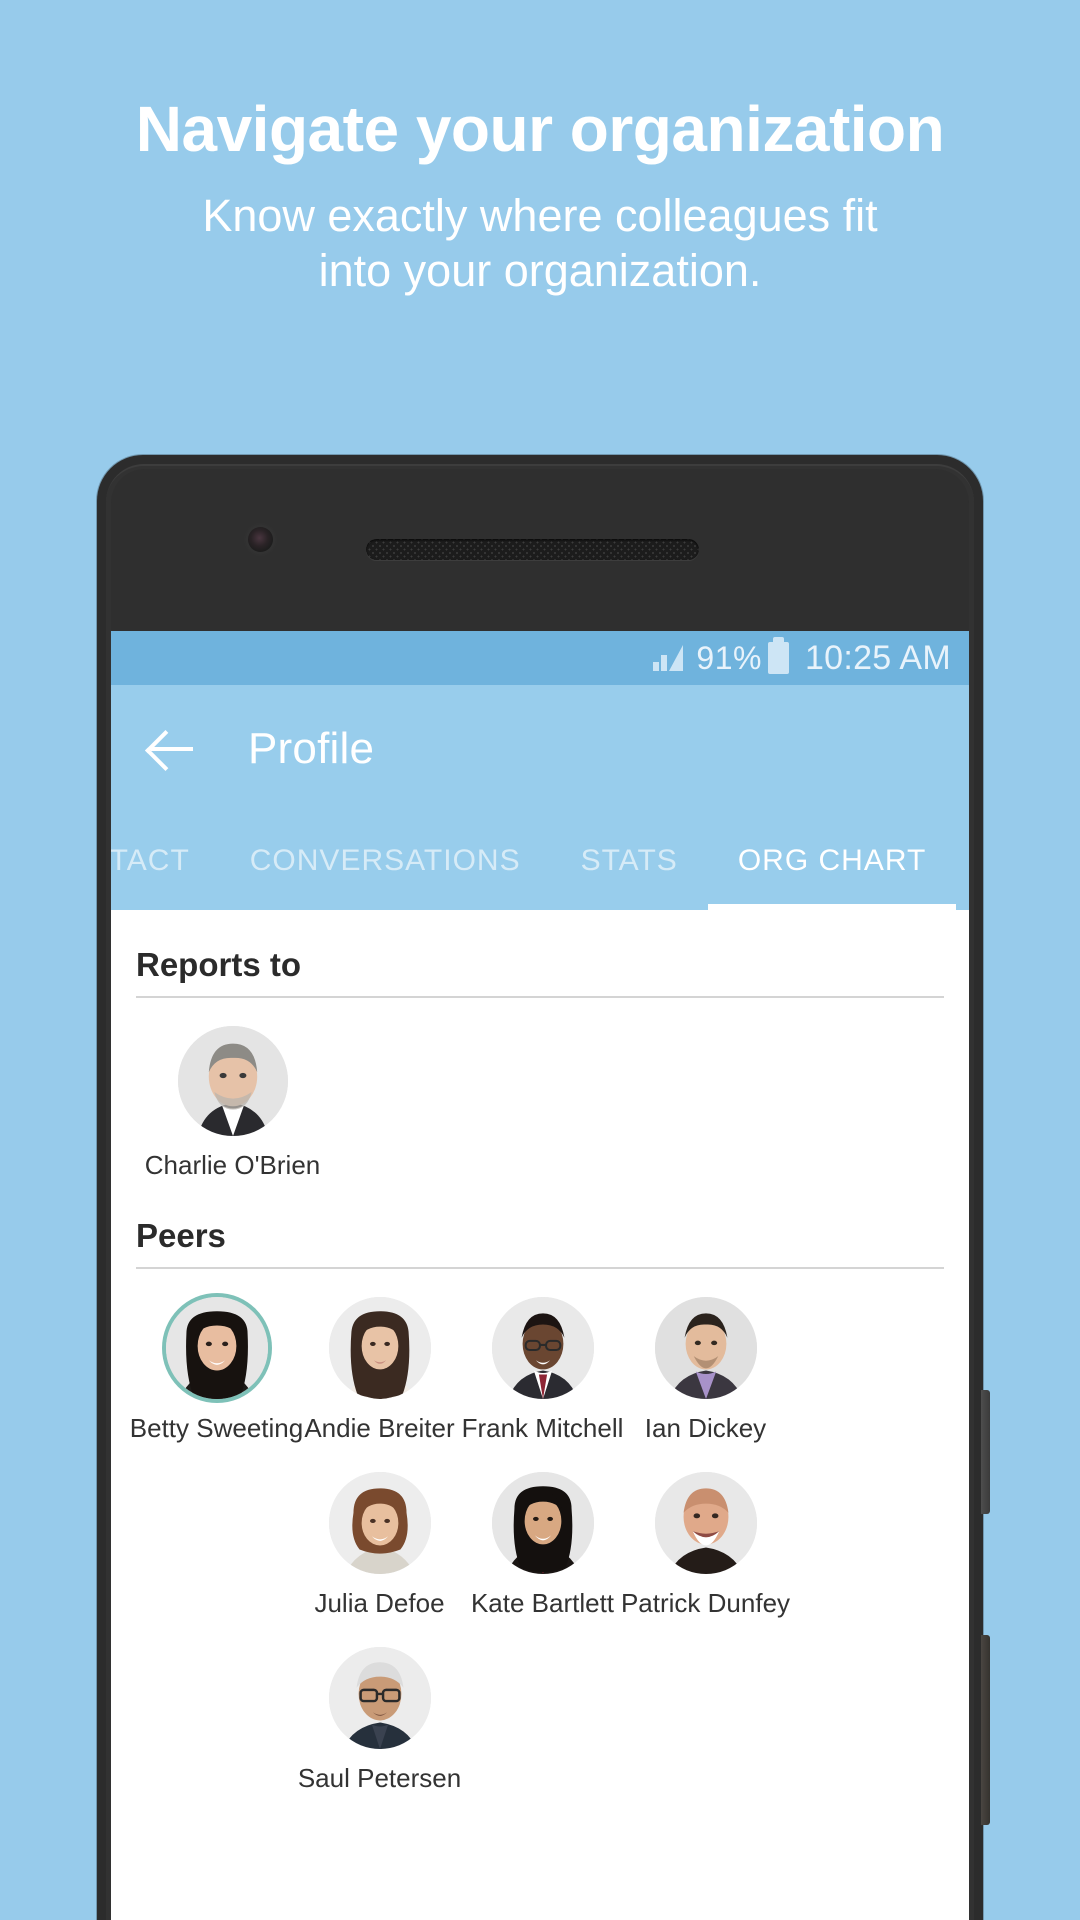 This screenshot has height=1920, width=1080. Describe the element at coordinates (540, 216) in the screenshot. I see `promo-subtitle-line-1: Know exactly where colleagues fit` at that location.